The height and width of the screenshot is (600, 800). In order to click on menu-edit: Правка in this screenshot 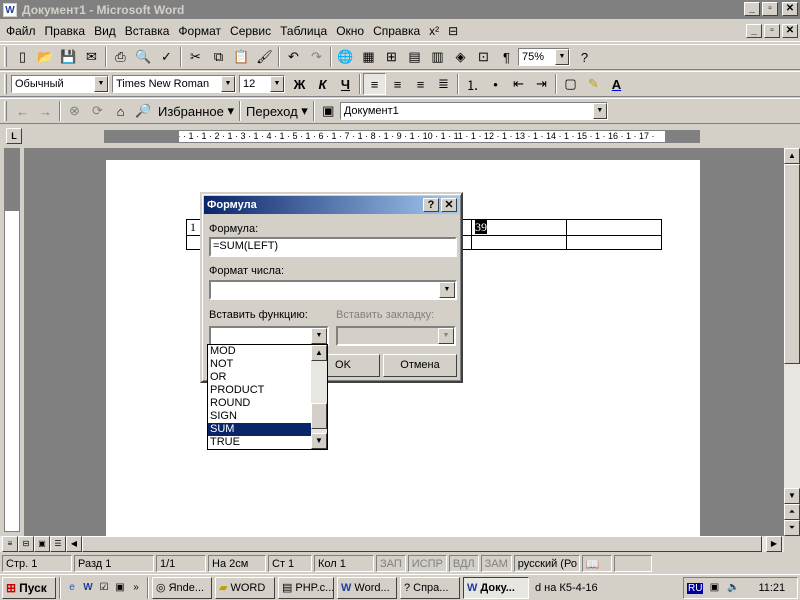, I will do `click(65, 31)`.